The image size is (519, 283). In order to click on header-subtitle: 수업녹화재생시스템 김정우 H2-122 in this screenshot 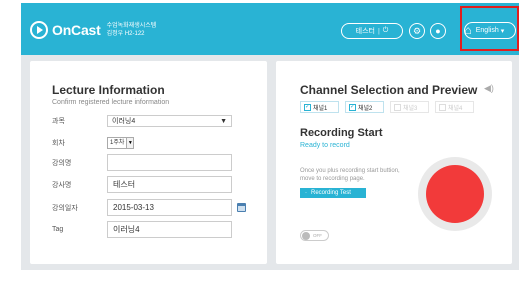, I will do `click(132, 30)`.